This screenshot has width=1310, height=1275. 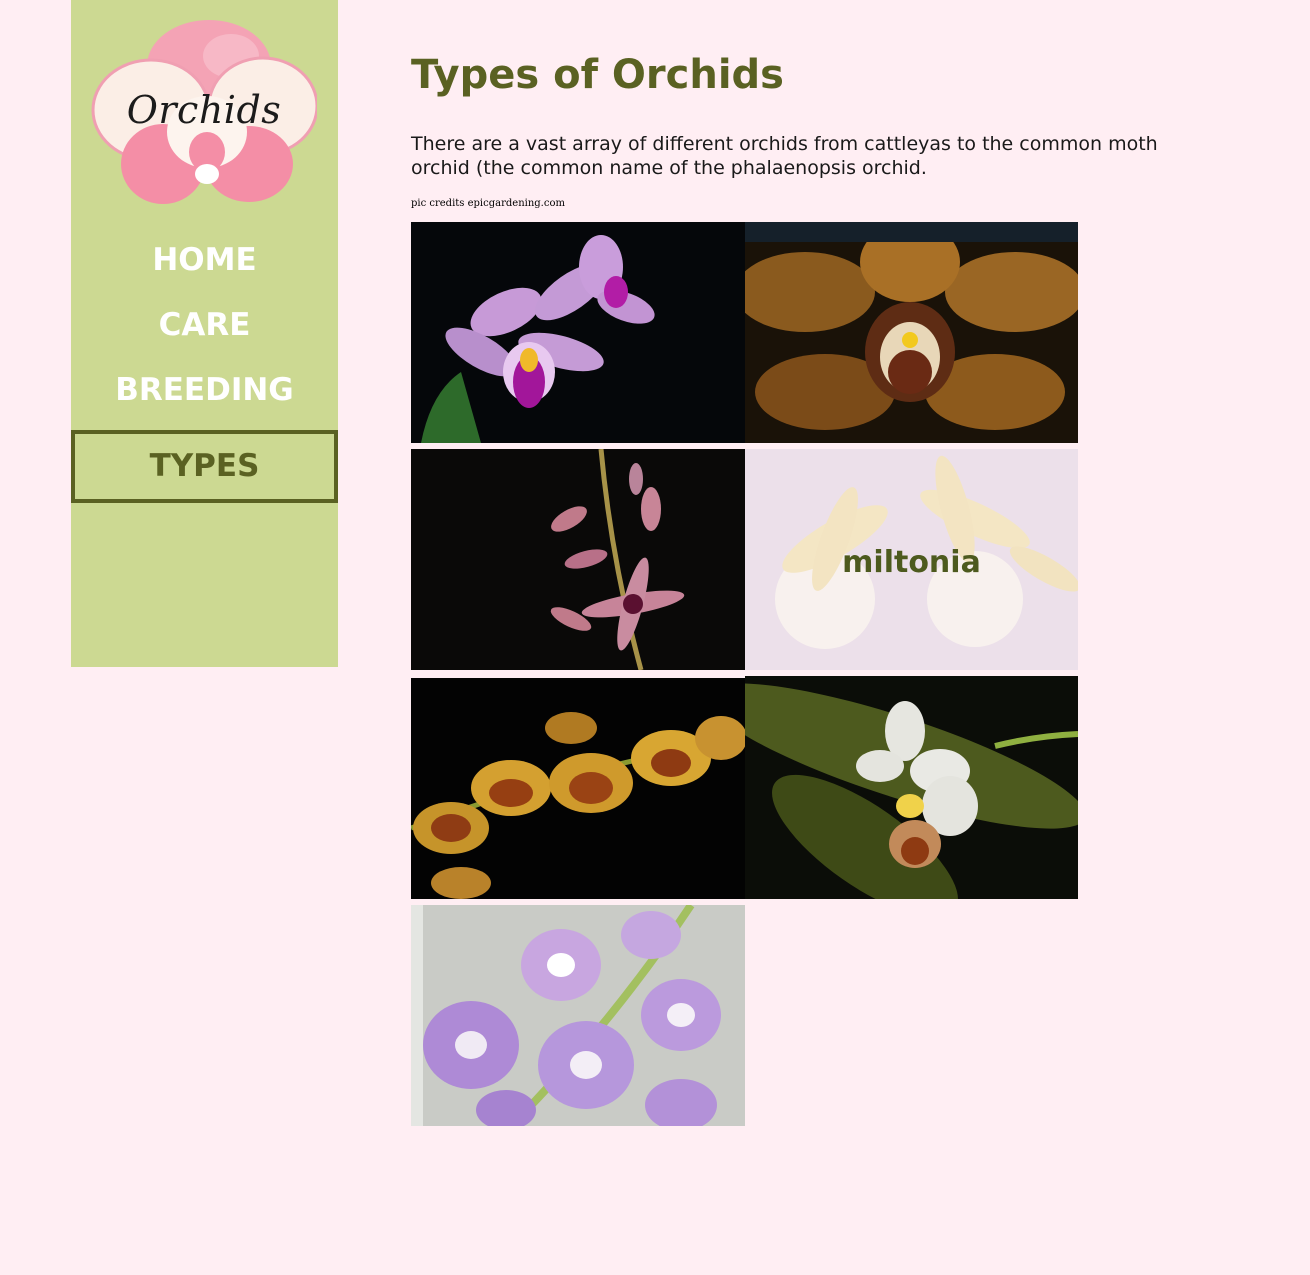 What do you see at coordinates (204, 110) in the screenshot?
I see `logo-text: Orchids` at bounding box center [204, 110].